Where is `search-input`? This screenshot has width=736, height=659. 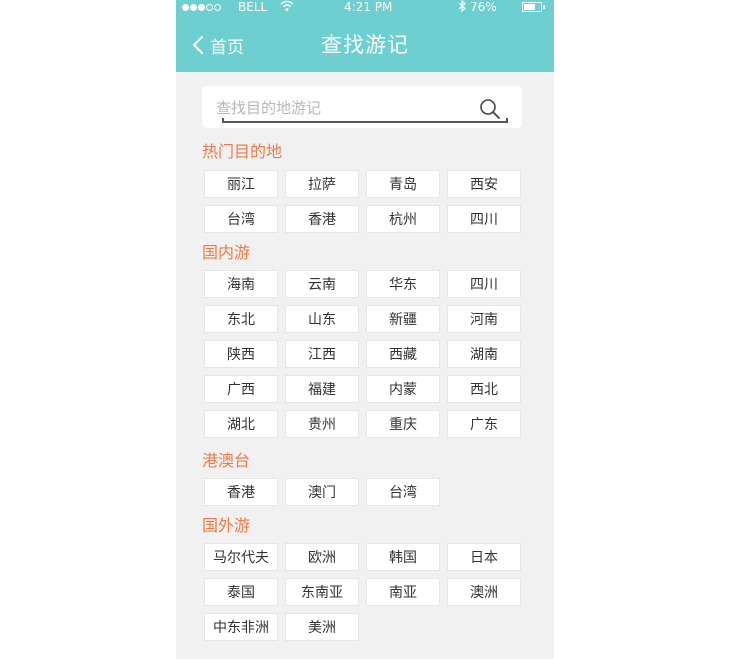 search-input is located at coordinates (341, 108).